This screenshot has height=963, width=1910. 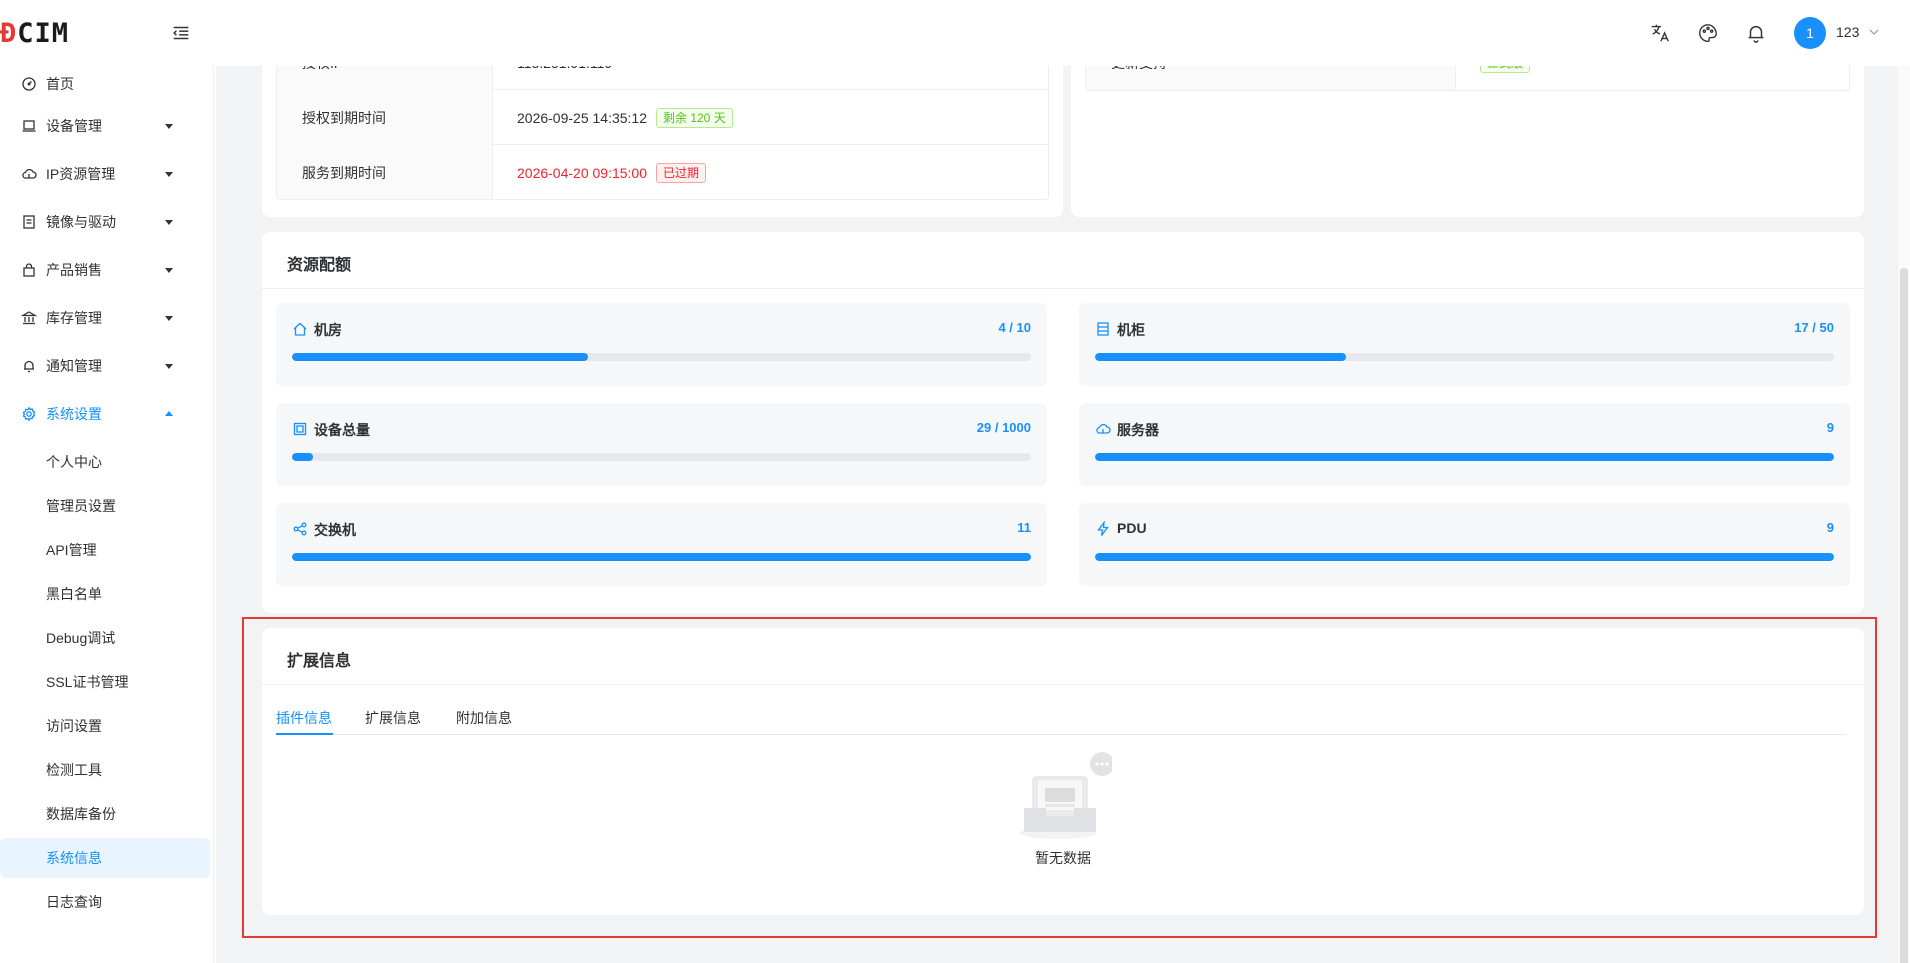 I want to click on quota-value: 17 / 50, so click(x=1814, y=327).